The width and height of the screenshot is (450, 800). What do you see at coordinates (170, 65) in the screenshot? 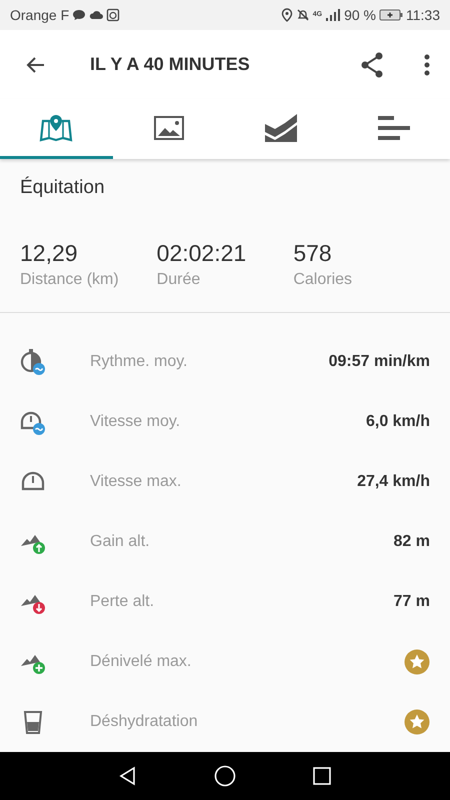
I see `page-title: IL Y A 40 MINUTES` at bounding box center [170, 65].